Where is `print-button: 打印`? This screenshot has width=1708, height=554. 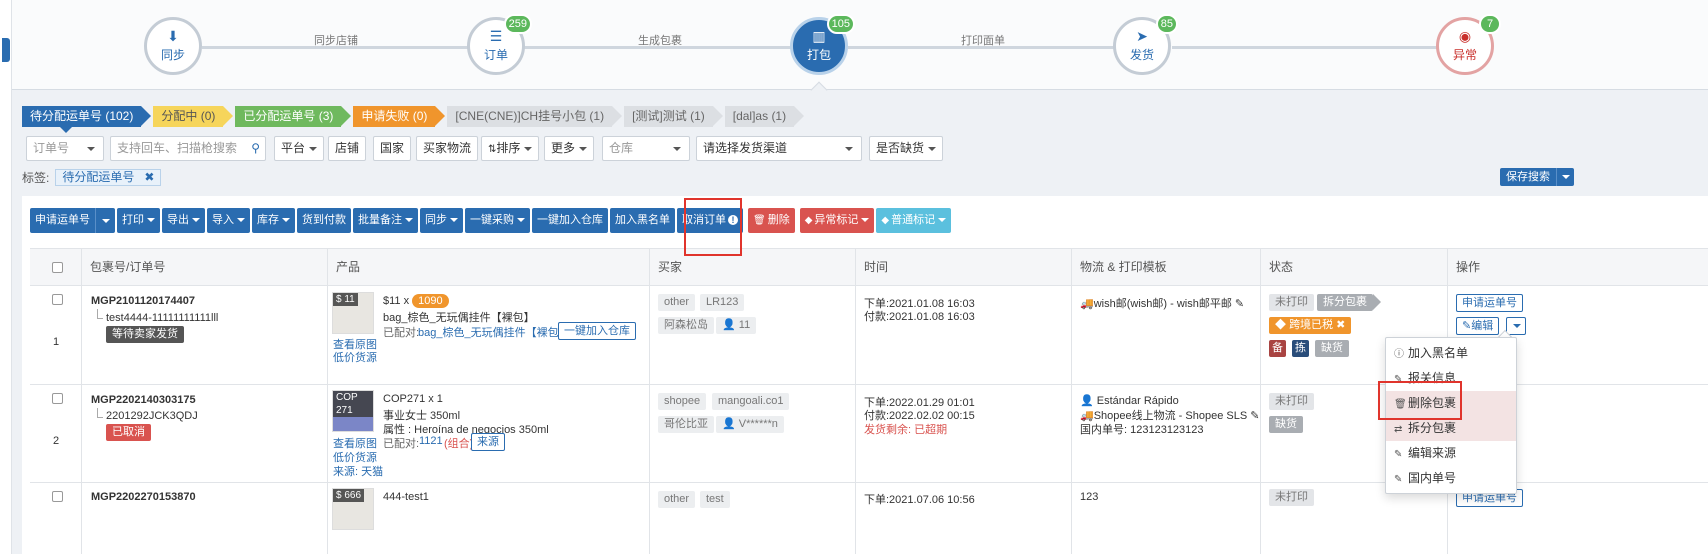 print-button: 打印 is located at coordinates (138, 220).